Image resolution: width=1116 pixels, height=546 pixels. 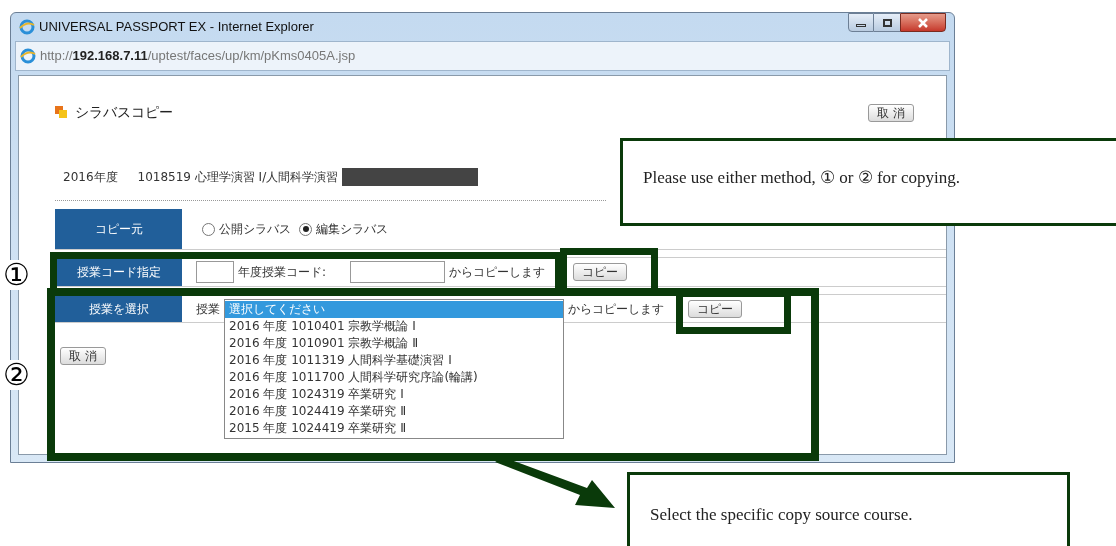 What do you see at coordinates (394, 326) in the screenshot?
I see `dropdown-option: 2016 年度 1010401 宗教学概論 Ⅰ` at bounding box center [394, 326].